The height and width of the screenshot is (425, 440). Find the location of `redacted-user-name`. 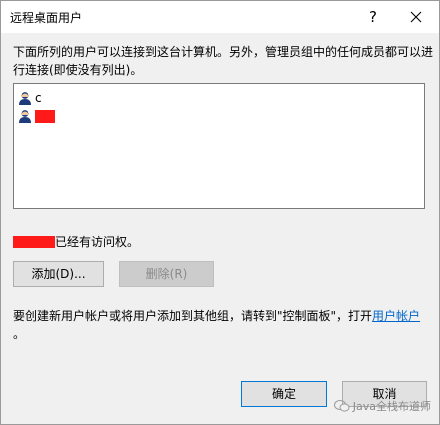

redacted-user-name is located at coordinates (45, 116).